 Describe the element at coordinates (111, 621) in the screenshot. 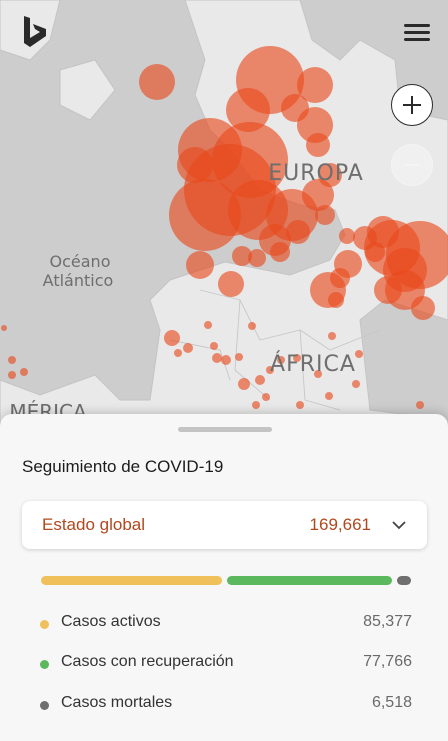

I see `stat-label: Casos activos` at that location.